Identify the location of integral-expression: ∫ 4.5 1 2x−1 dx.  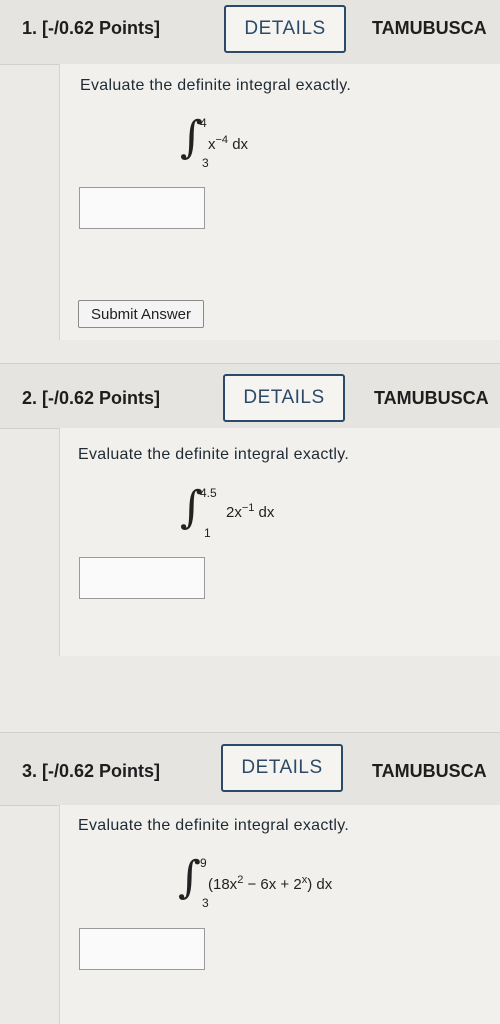
(250, 516).